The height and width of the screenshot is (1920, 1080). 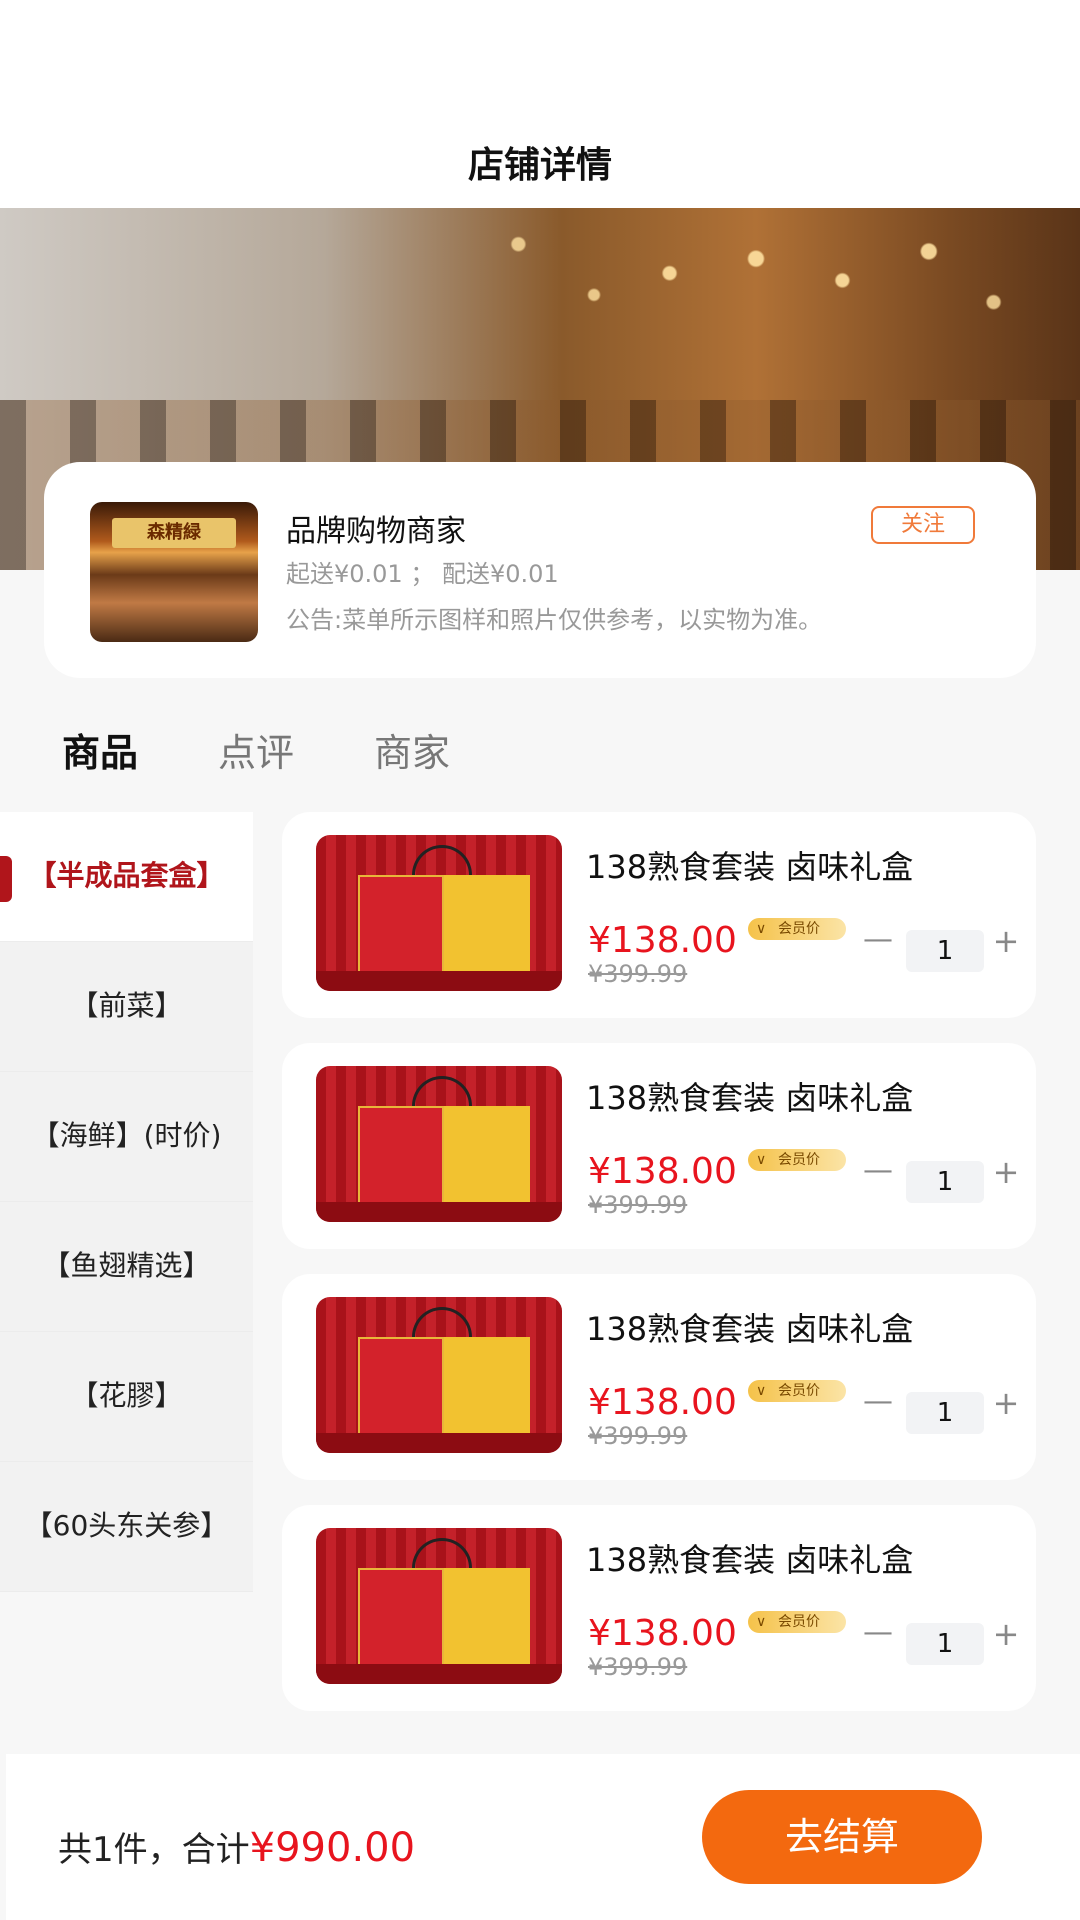 I want to click on store-notice: 公告:菜单所示图样和照片仅供参考，以实物为准。, so click(x=554, y=620).